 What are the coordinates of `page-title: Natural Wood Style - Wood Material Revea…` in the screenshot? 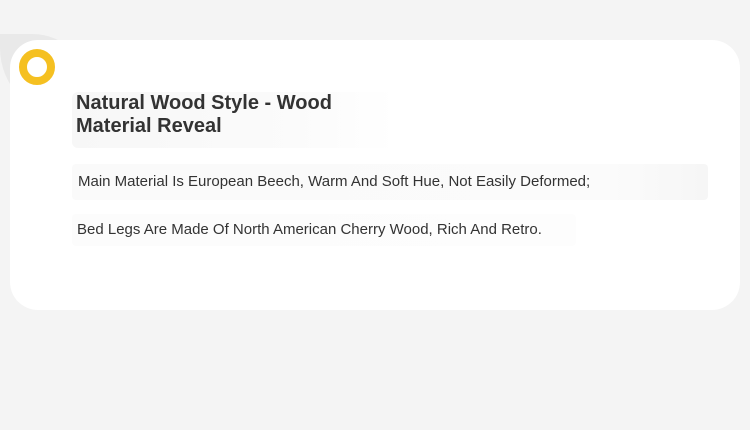 It's located at (204, 114).